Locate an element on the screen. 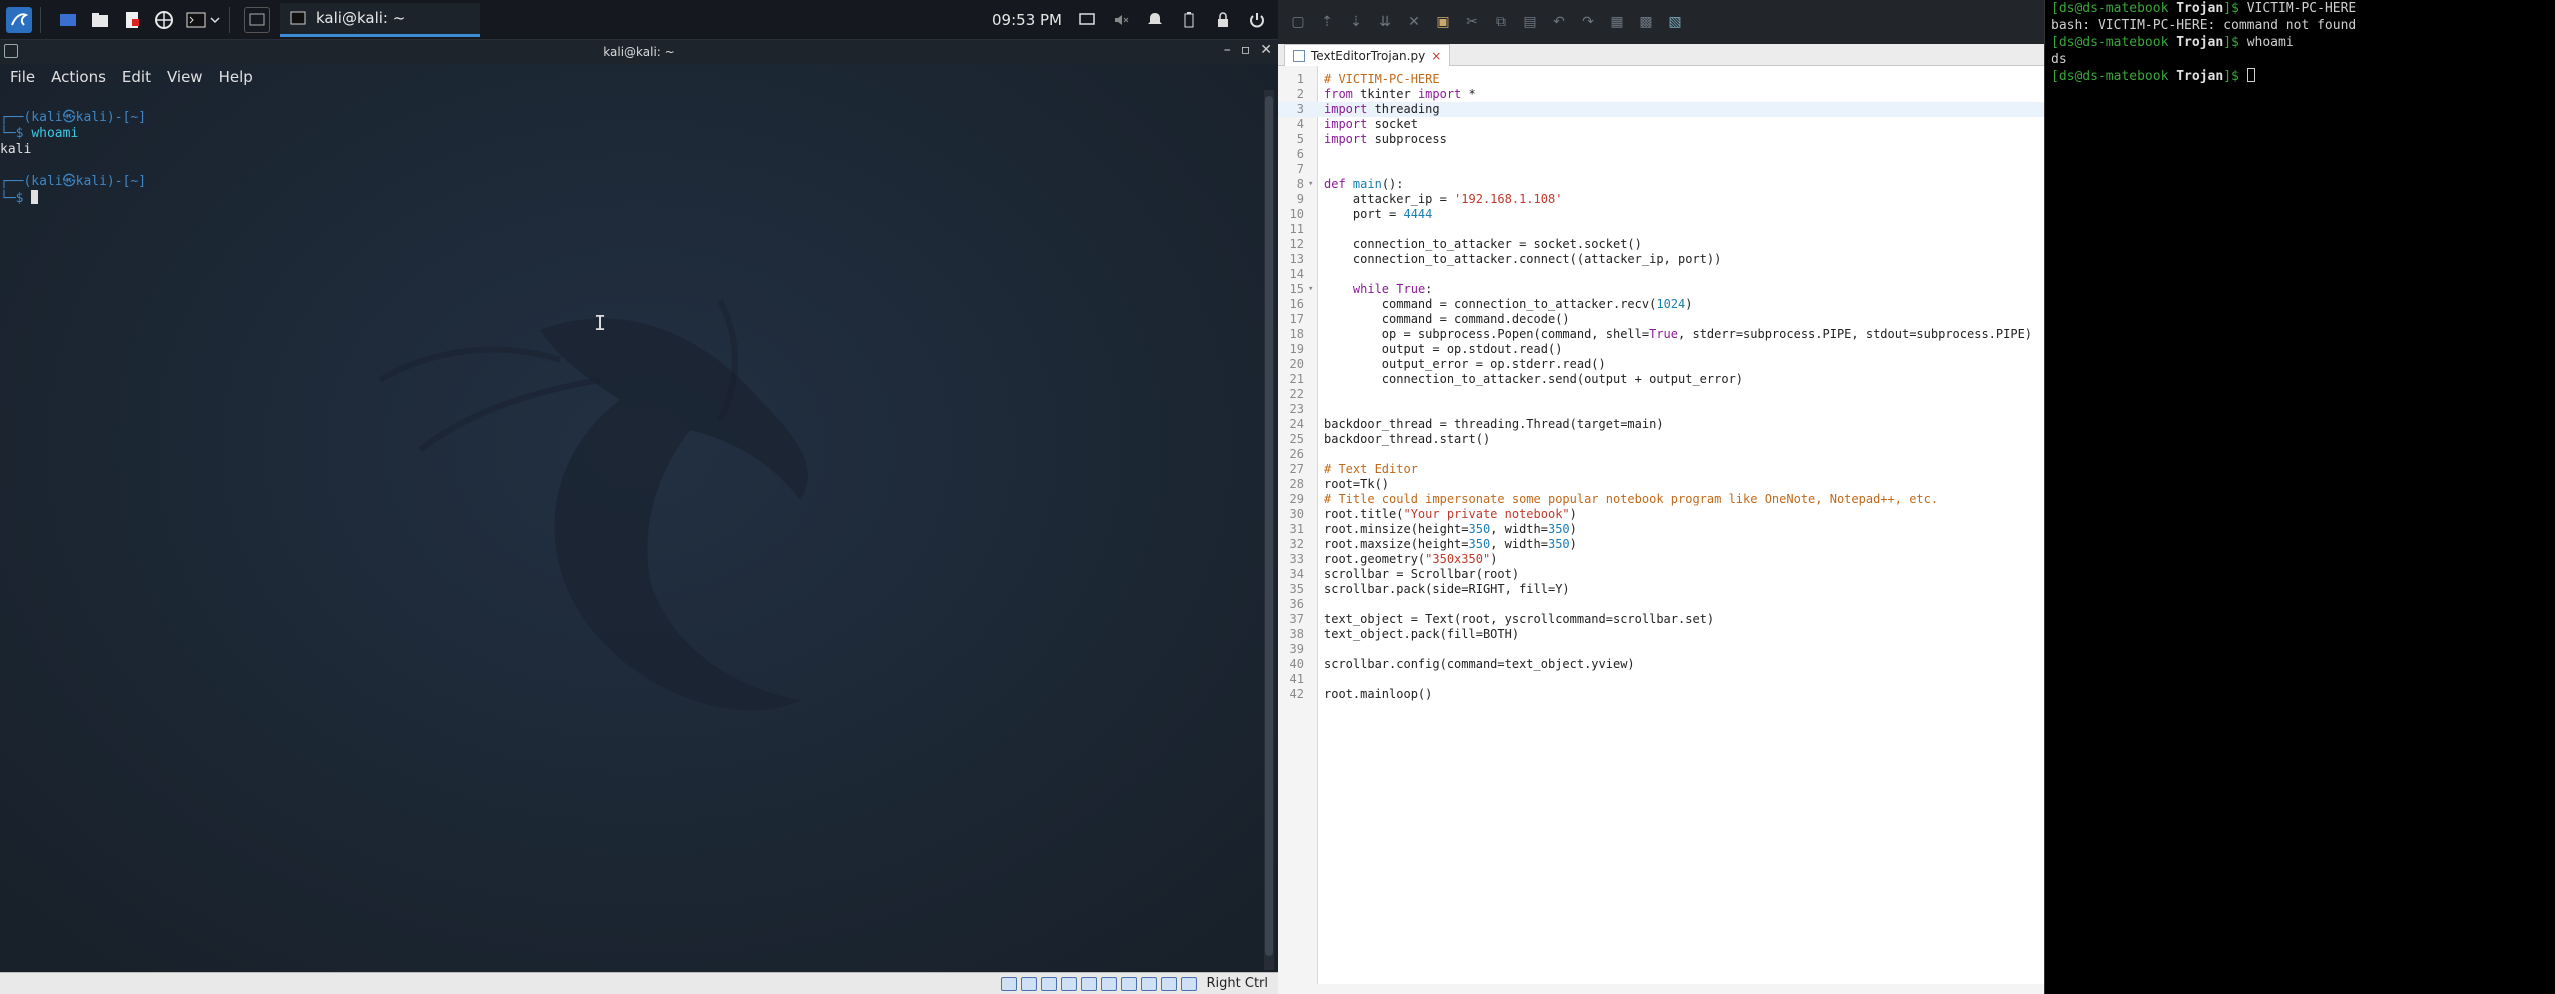 The width and height of the screenshot is (2555, 994). terminal-titlebar: kali@kali: ~ – ▫ ✕ is located at coordinates (639, 52).